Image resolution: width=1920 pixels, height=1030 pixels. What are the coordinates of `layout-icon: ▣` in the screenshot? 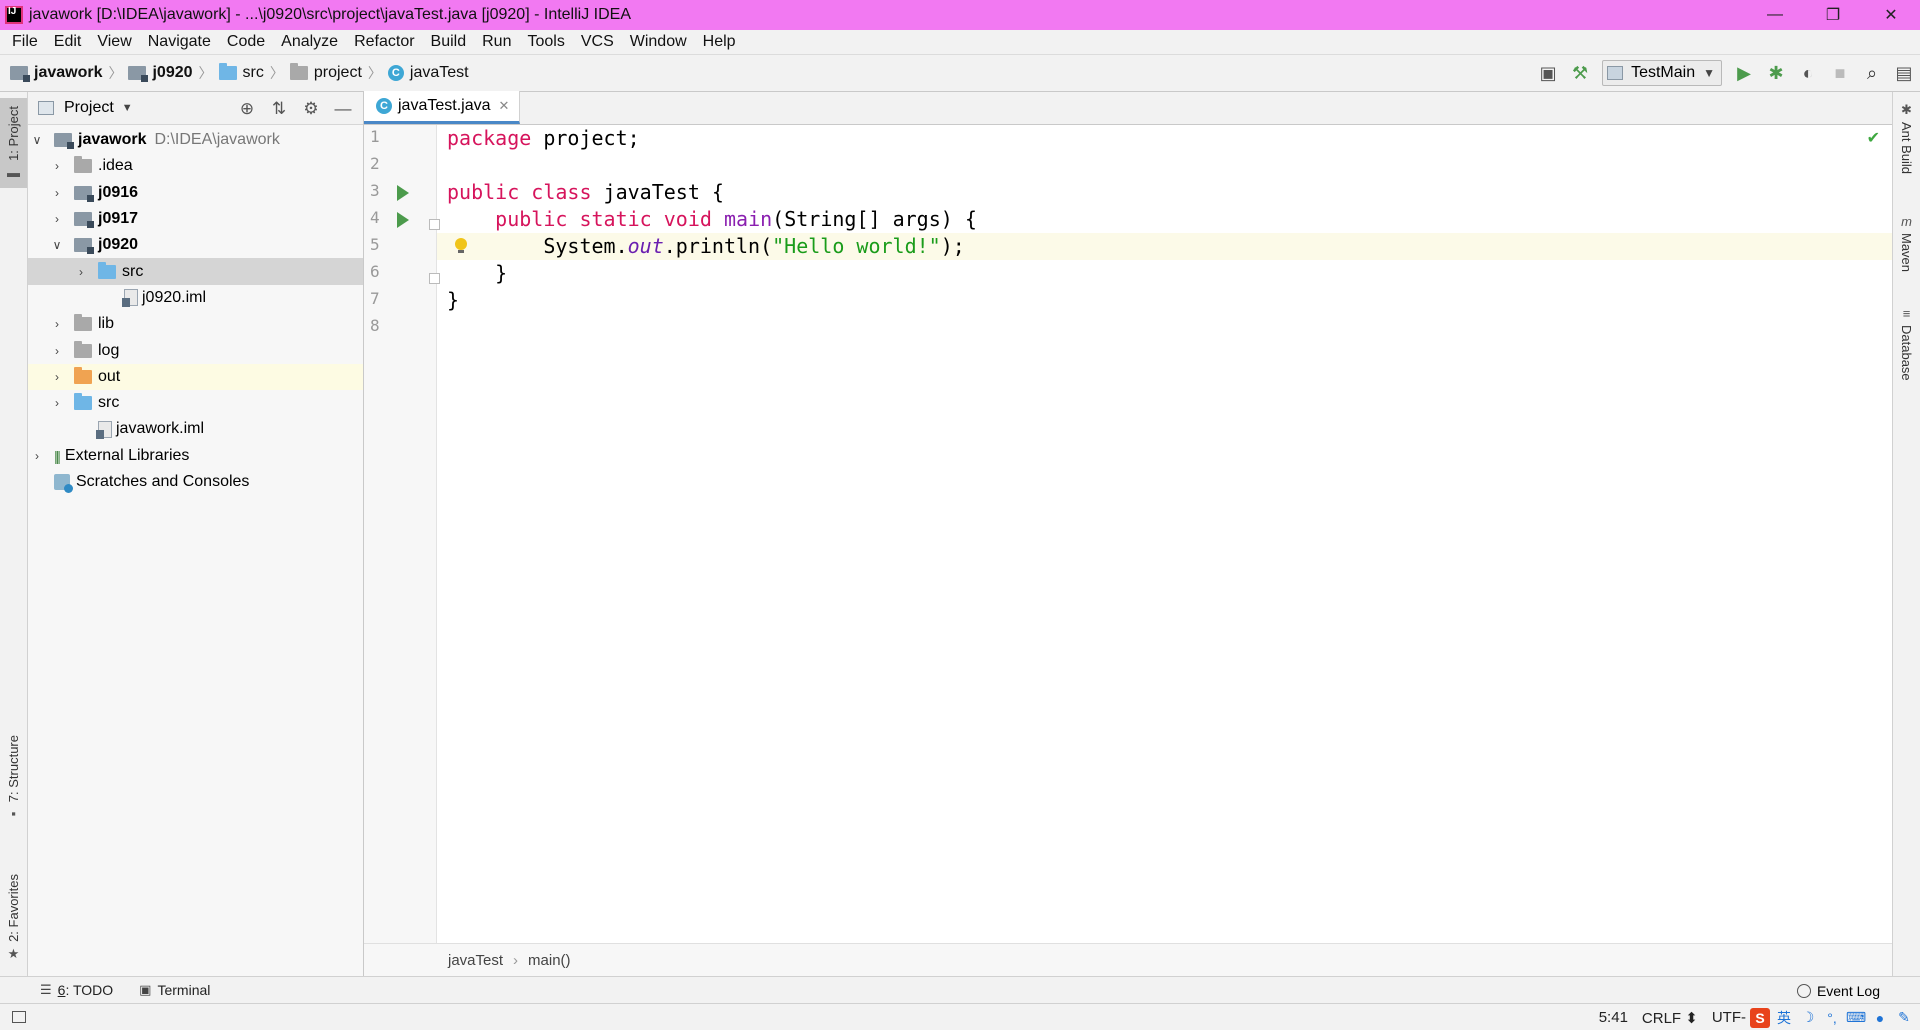 It's located at (1548, 73).